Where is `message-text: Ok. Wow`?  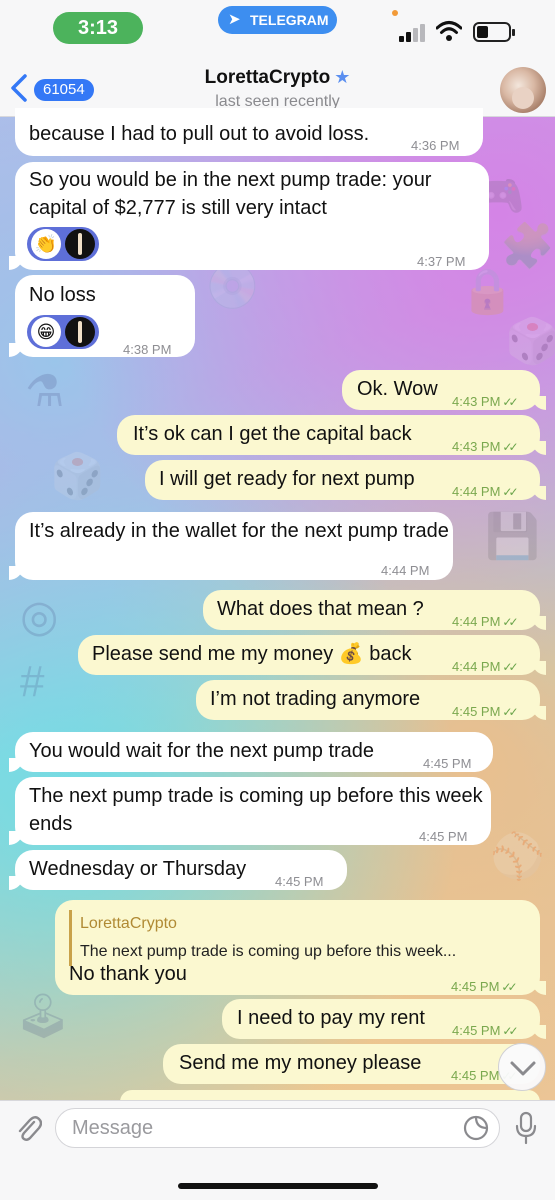 message-text: Ok. Wow is located at coordinates (397, 389).